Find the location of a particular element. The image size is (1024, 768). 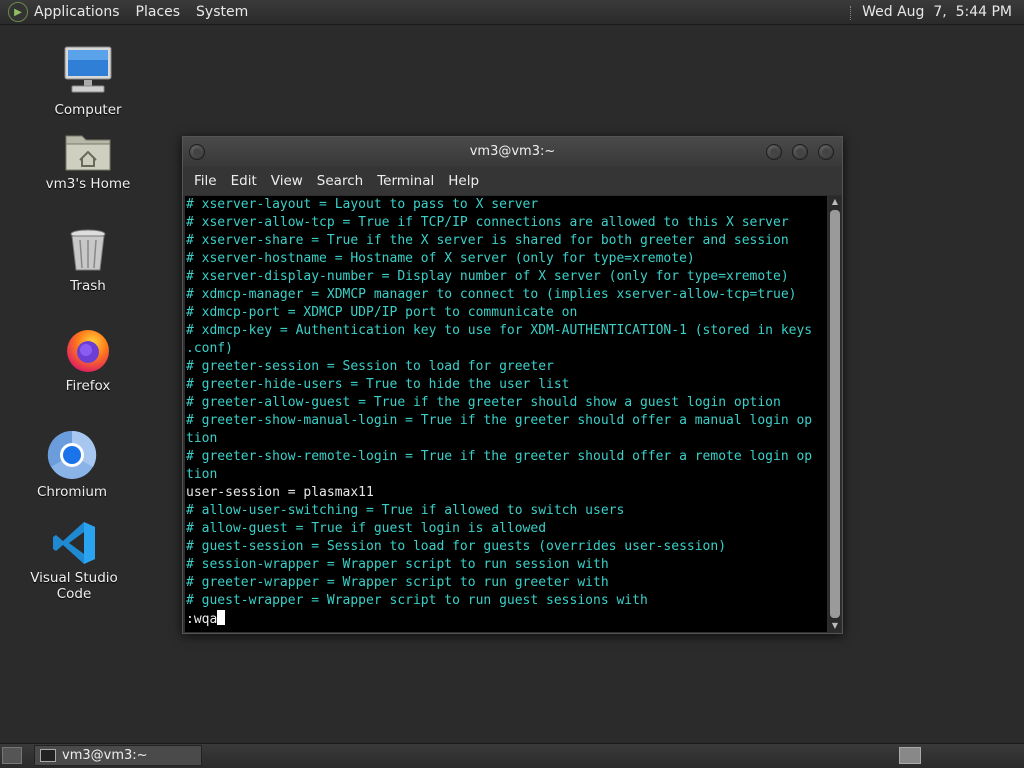

vim-command-line: :wqa is located at coordinates (506, 619).